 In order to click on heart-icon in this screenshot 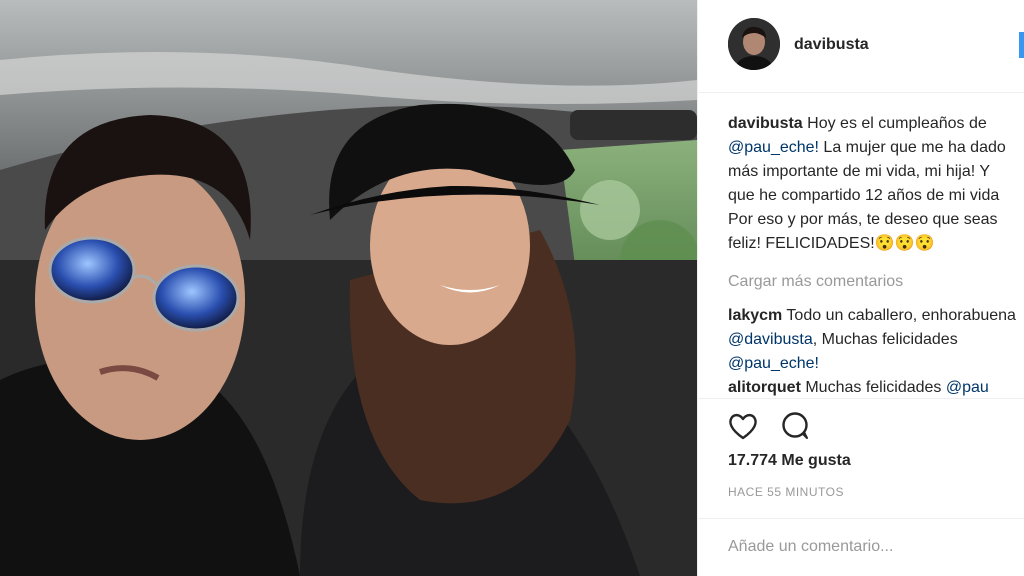, I will do `click(743, 426)`.